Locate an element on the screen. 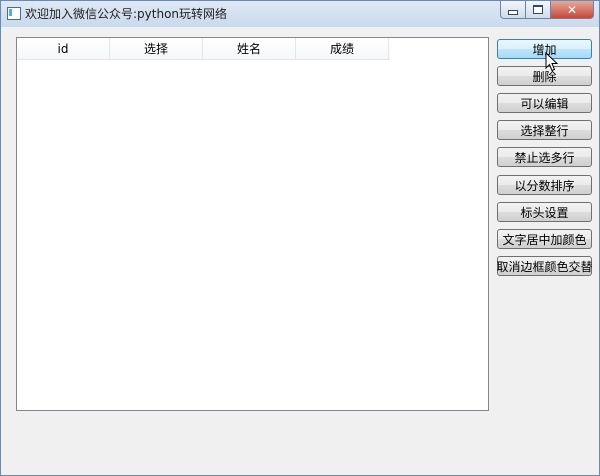 The height and width of the screenshot is (476, 600). remove-border-alternate-button: 取消边框颜色交替 is located at coordinates (545, 266).